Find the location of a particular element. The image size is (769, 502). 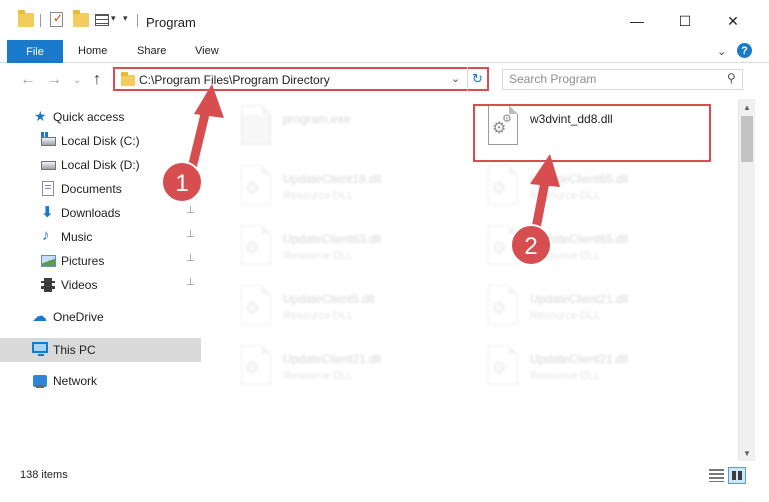

sidebar-item-pictures: Pictures ⊥ is located at coordinates (100, 261).